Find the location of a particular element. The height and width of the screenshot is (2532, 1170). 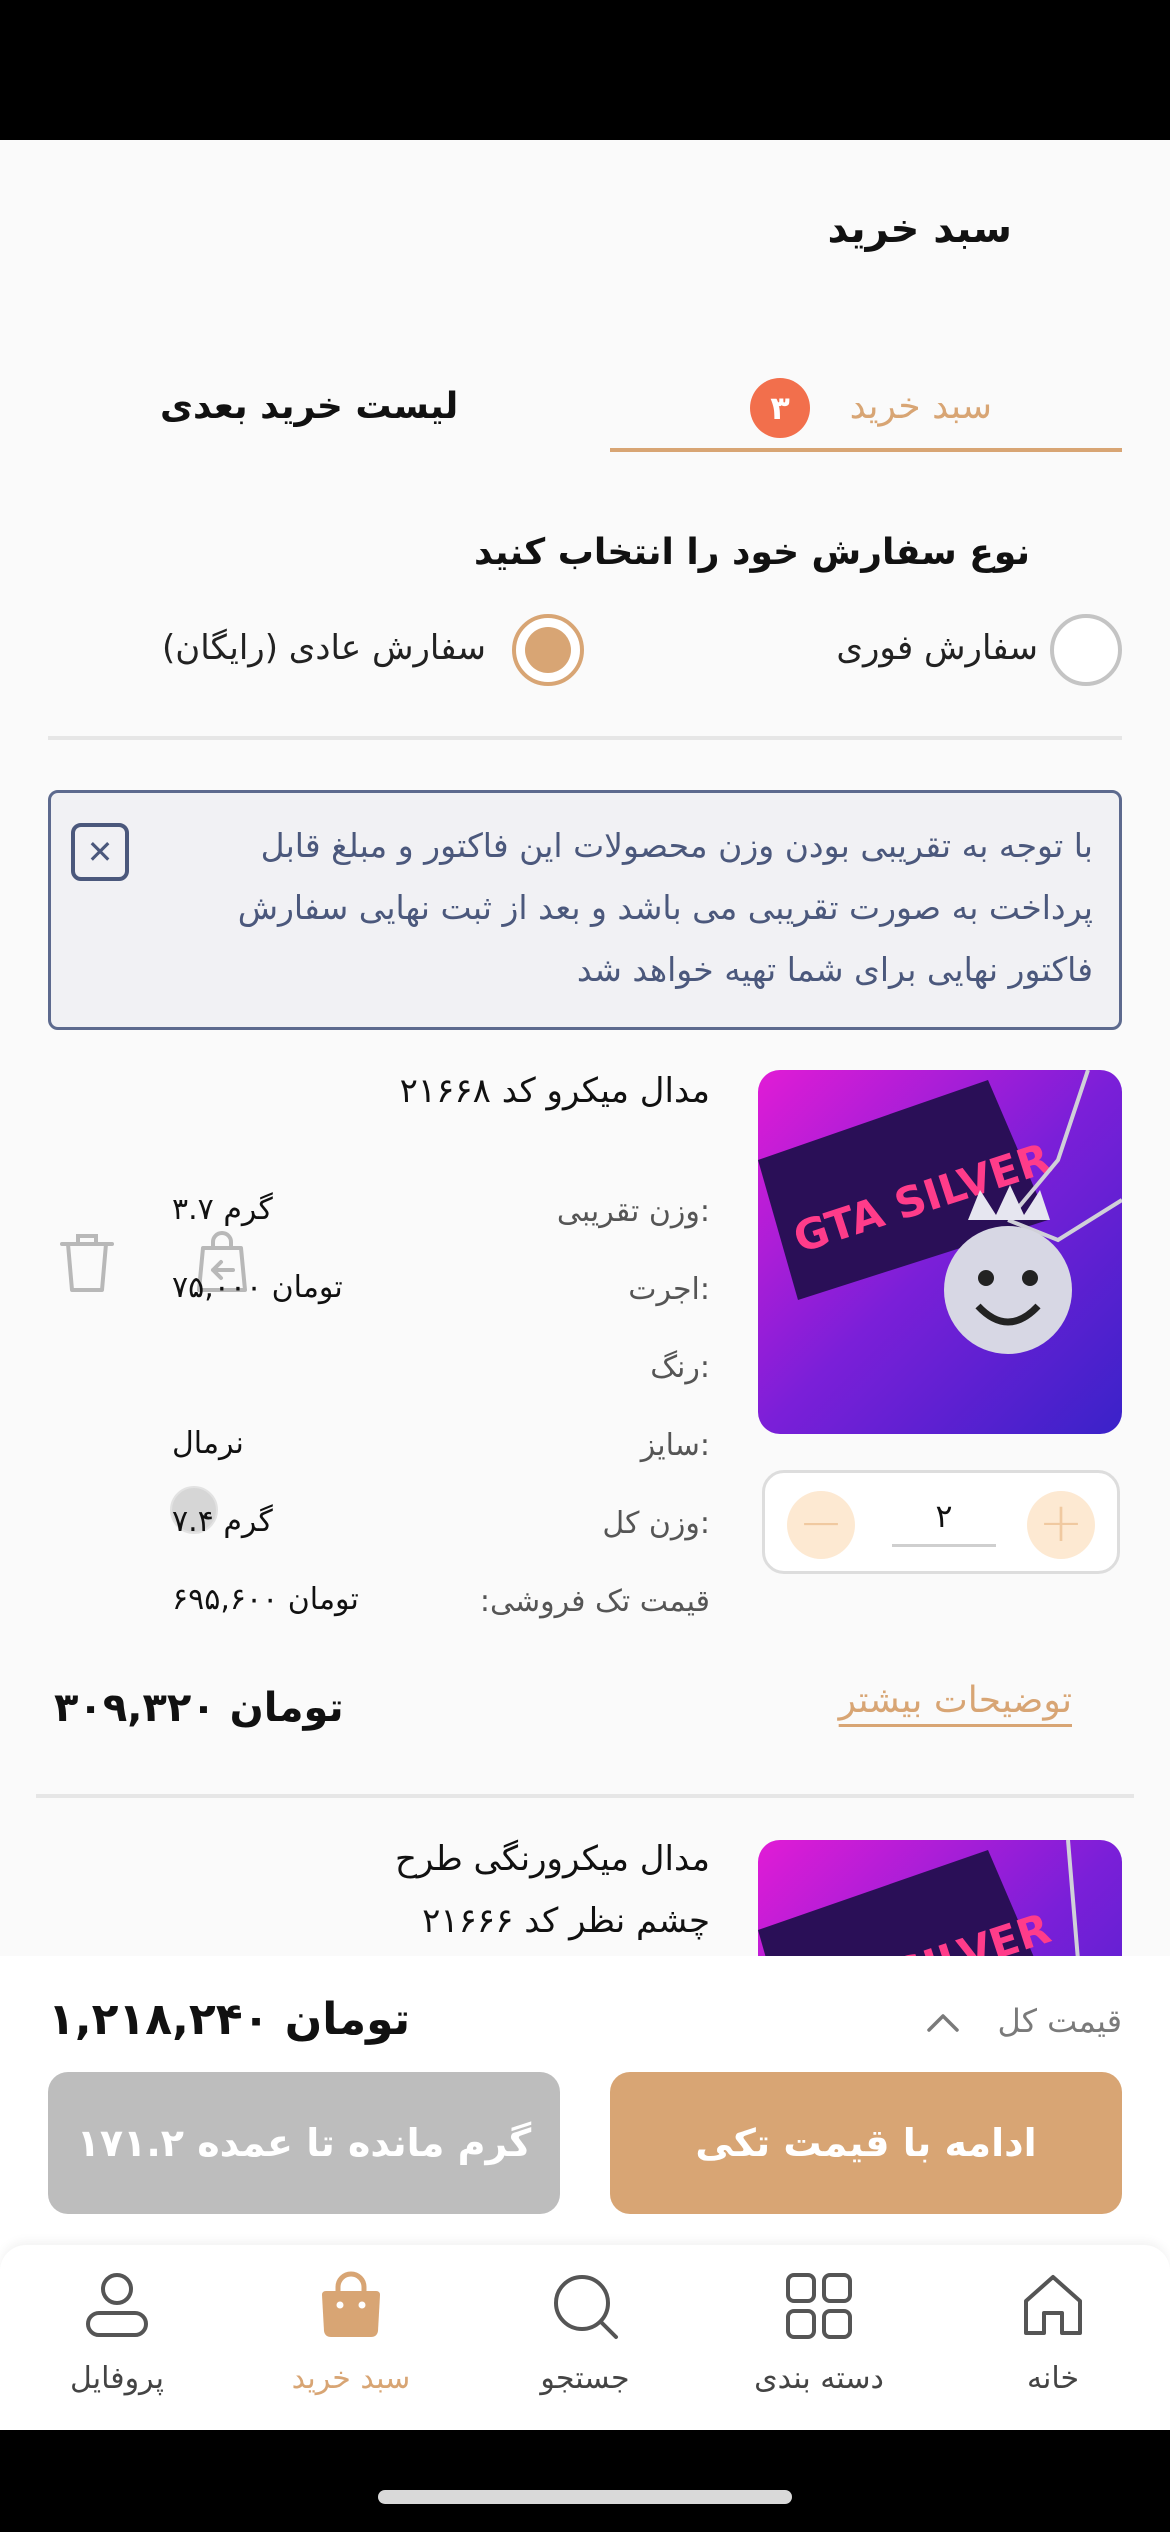

status-bar is located at coordinates (585, 70).